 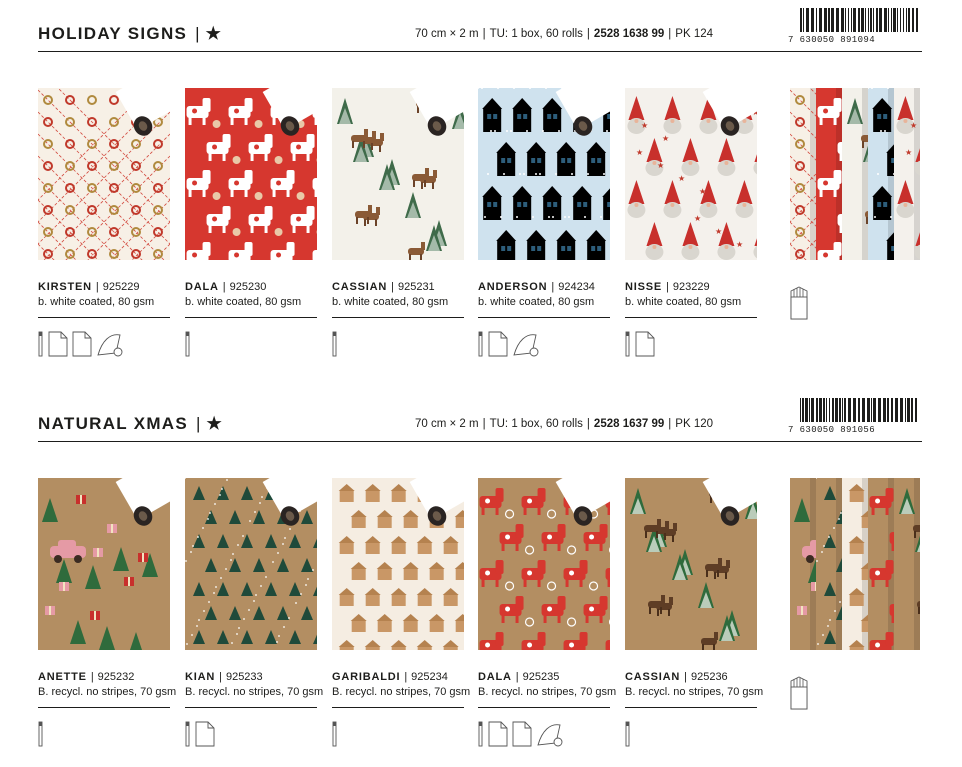 What do you see at coordinates (366, 677) in the screenshot?
I see `product-name: GARIBALDI` at bounding box center [366, 677].